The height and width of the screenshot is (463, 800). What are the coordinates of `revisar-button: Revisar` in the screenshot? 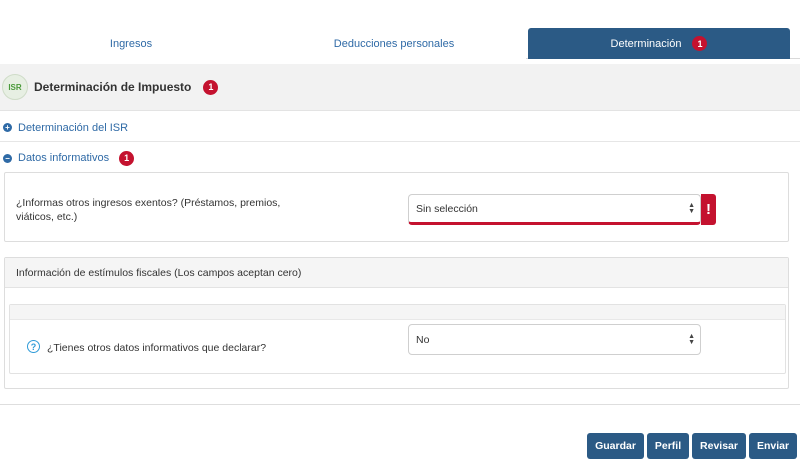 It's located at (719, 446).